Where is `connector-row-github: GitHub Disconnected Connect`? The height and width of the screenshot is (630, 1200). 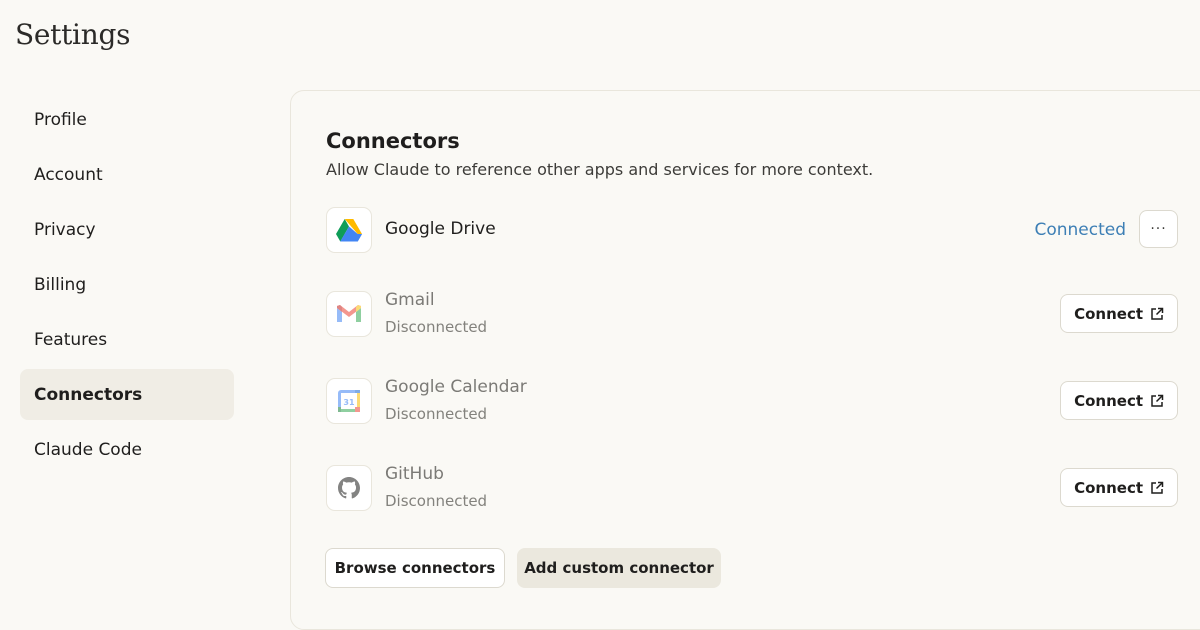 connector-row-github: GitHub Disconnected Connect is located at coordinates (752, 488).